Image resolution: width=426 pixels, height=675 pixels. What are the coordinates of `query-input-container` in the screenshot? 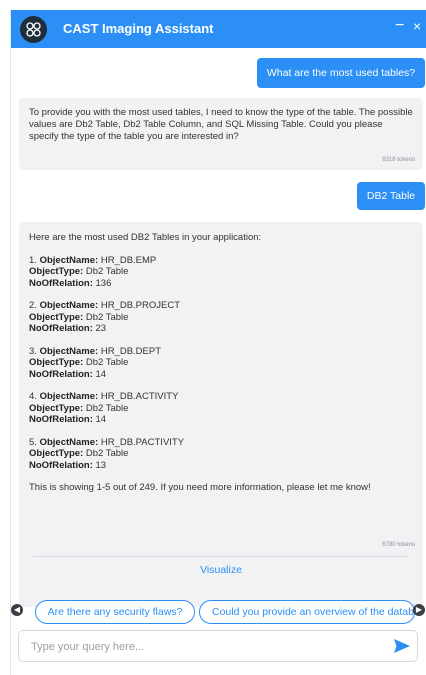 It's located at (218, 646).